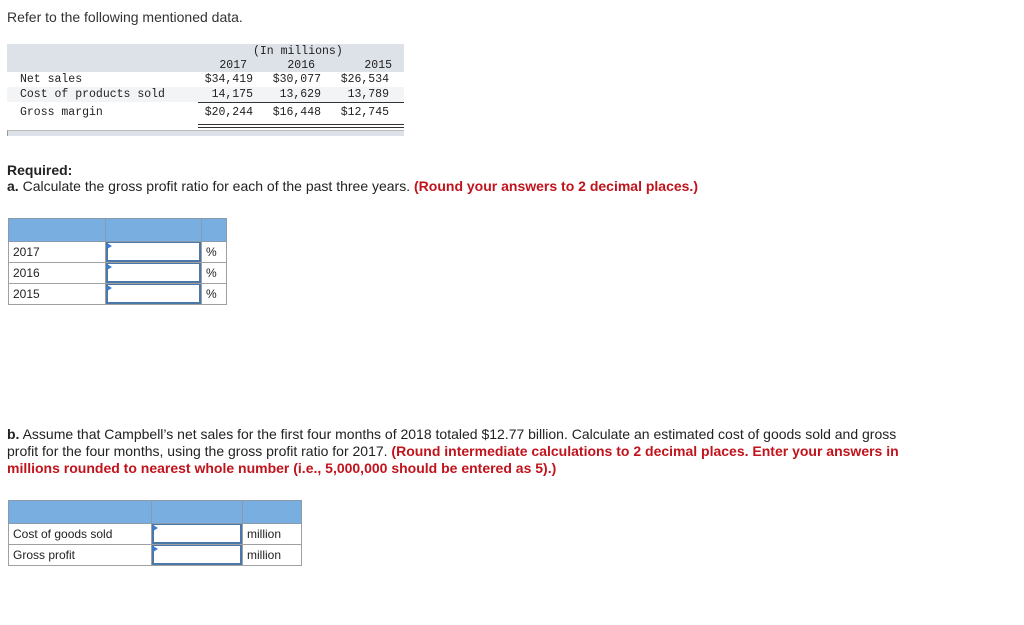 This screenshot has width=1024, height=625. I want to click on row-label: Gross margin, so click(61, 112).